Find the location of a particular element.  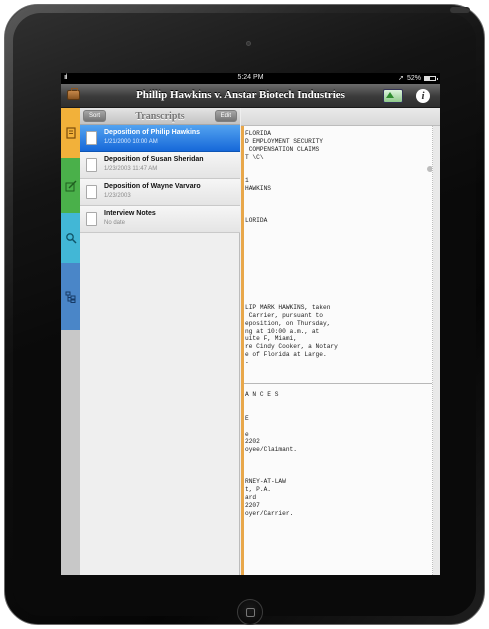

transcript-line: 1 is located at coordinates (247, 181).